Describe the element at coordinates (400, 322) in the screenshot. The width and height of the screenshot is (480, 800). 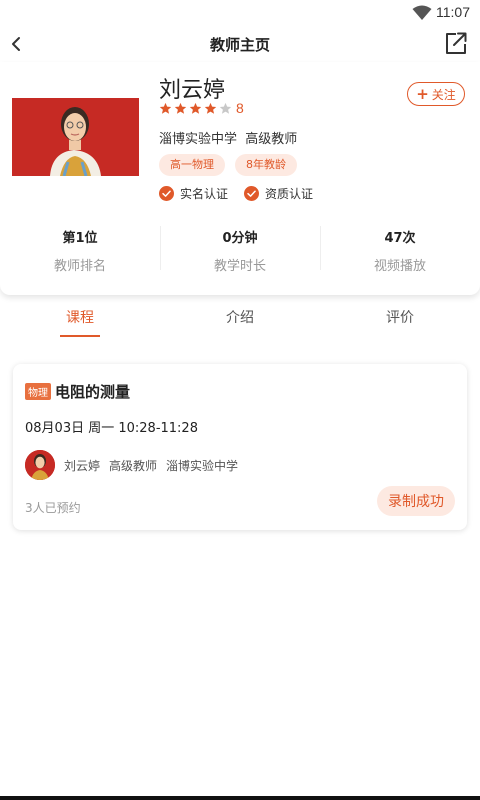
I see `tab-reviews: 评价` at that location.